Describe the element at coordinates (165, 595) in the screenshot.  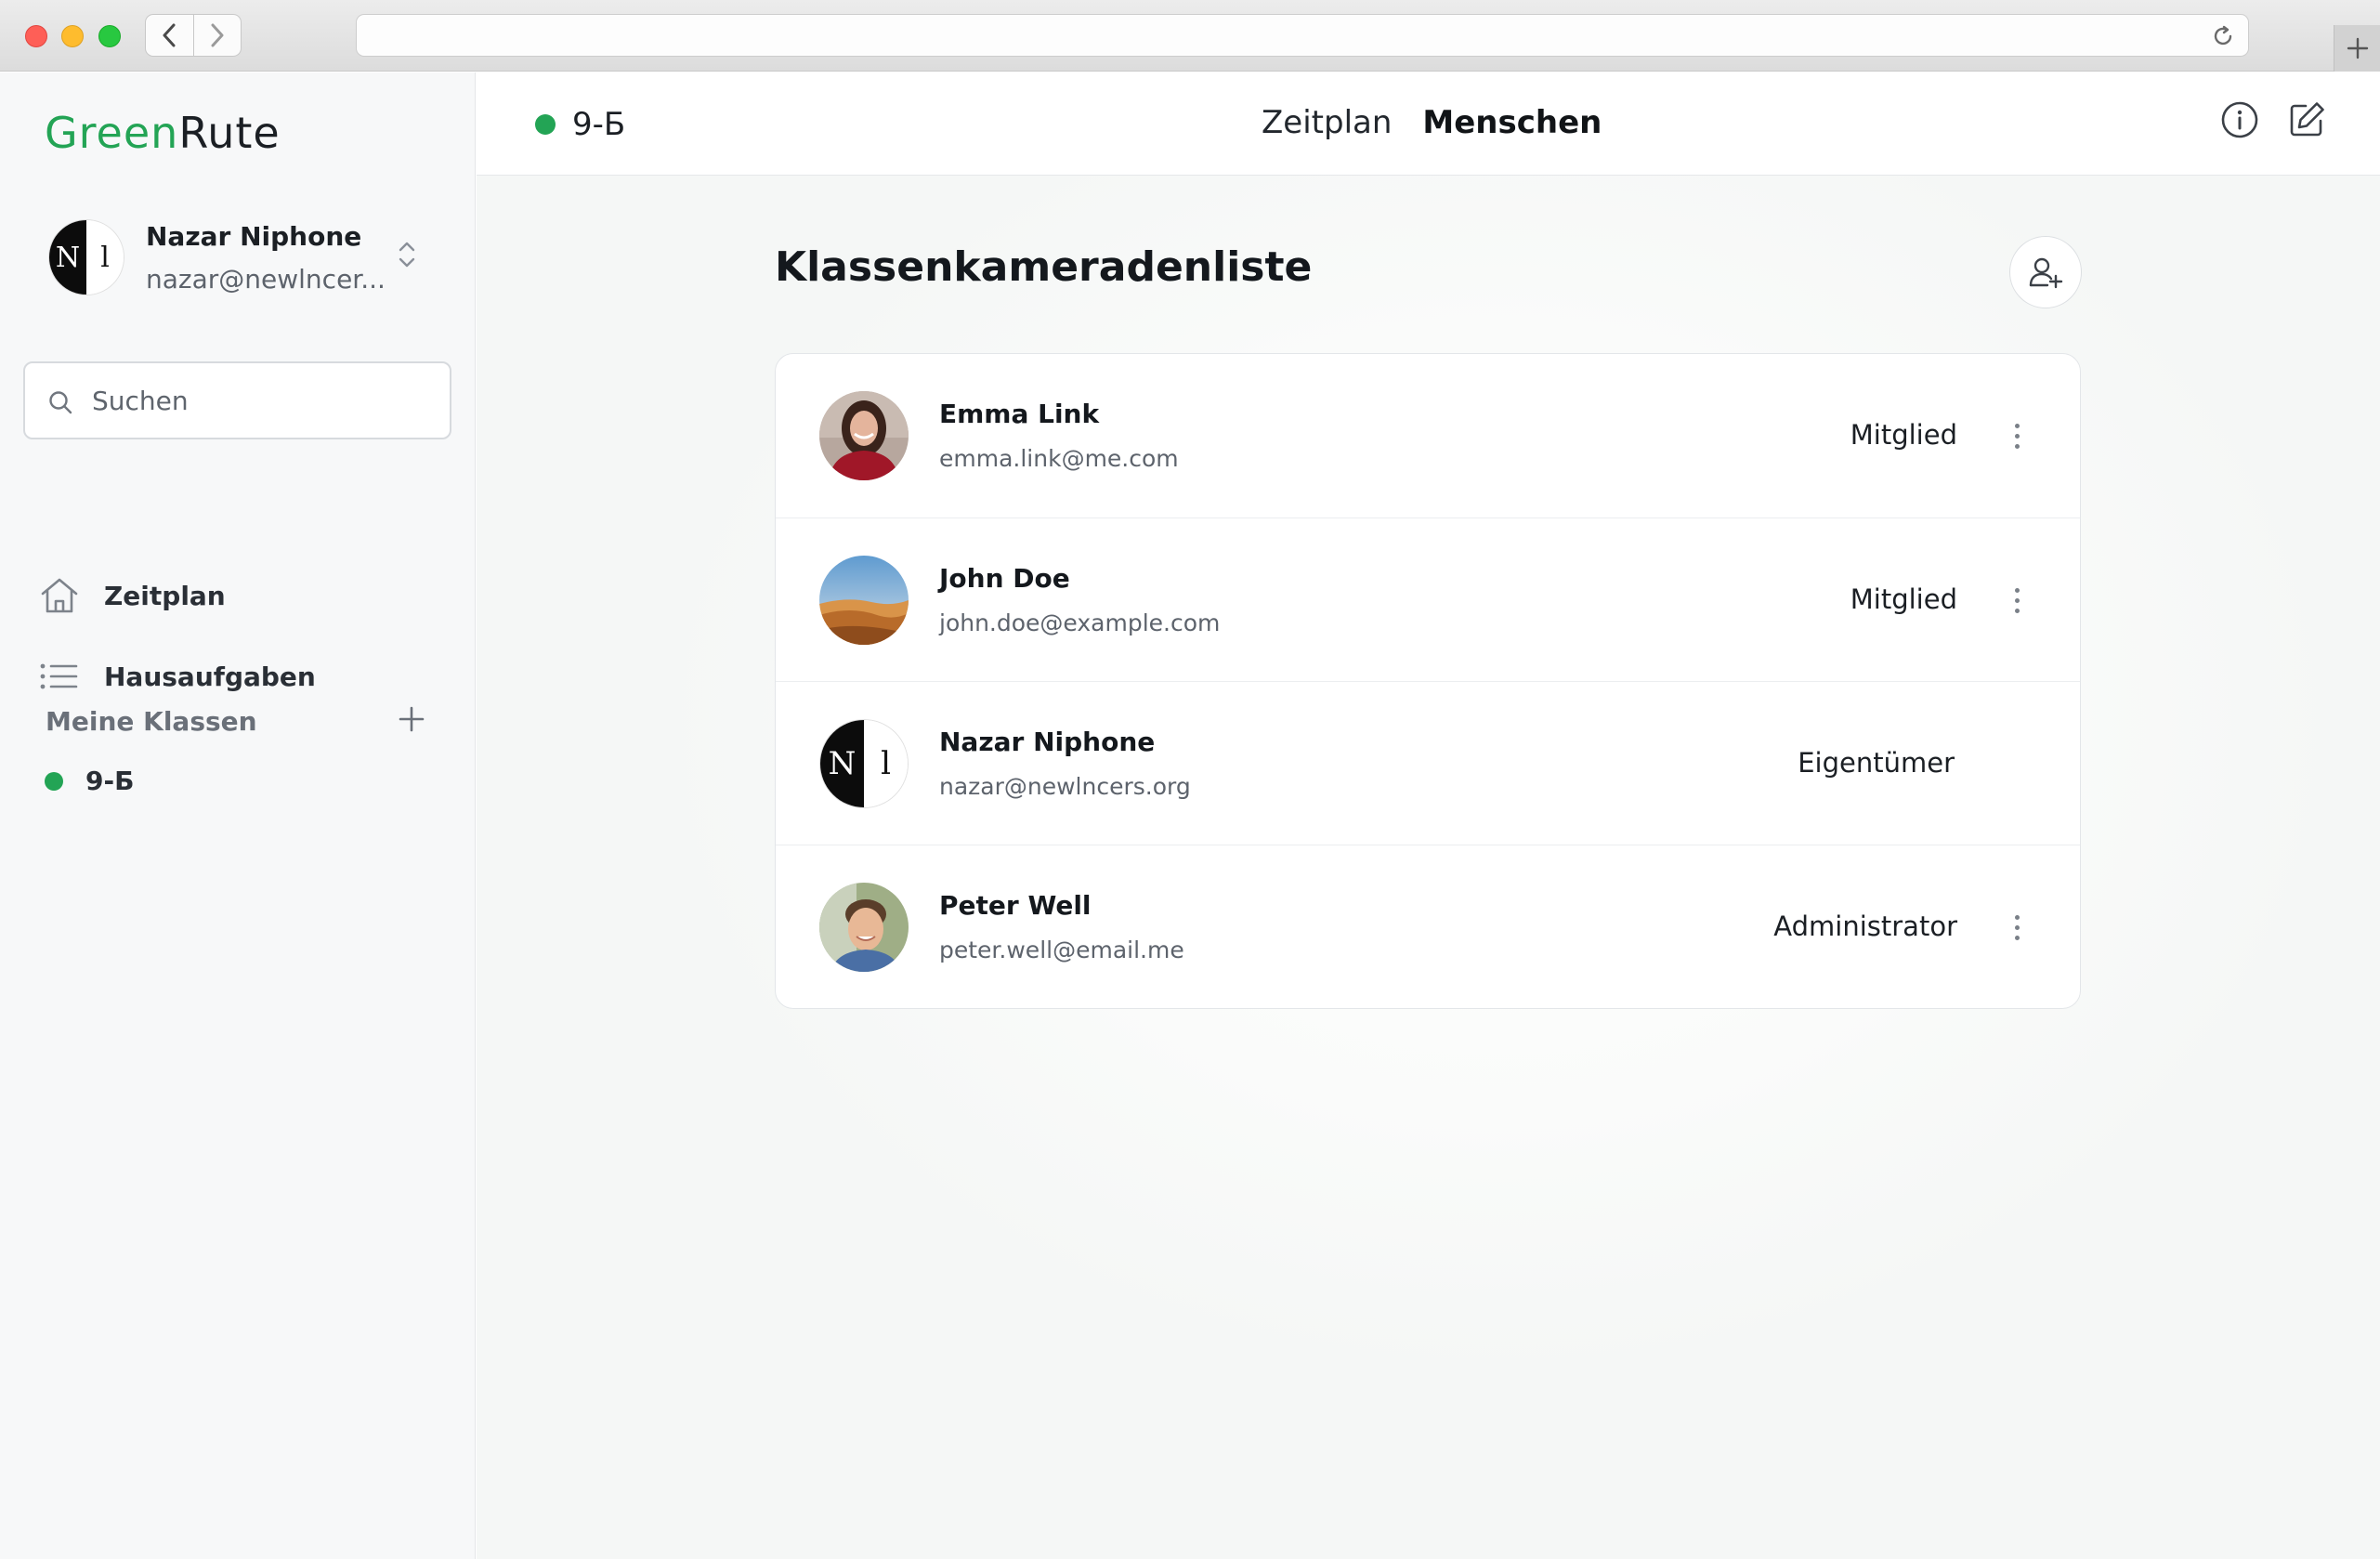
I see `sidebar-item-label: Zeitplan` at that location.